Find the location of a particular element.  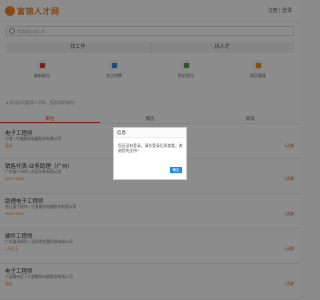

confirm-button: 确定 is located at coordinates (176, 170).